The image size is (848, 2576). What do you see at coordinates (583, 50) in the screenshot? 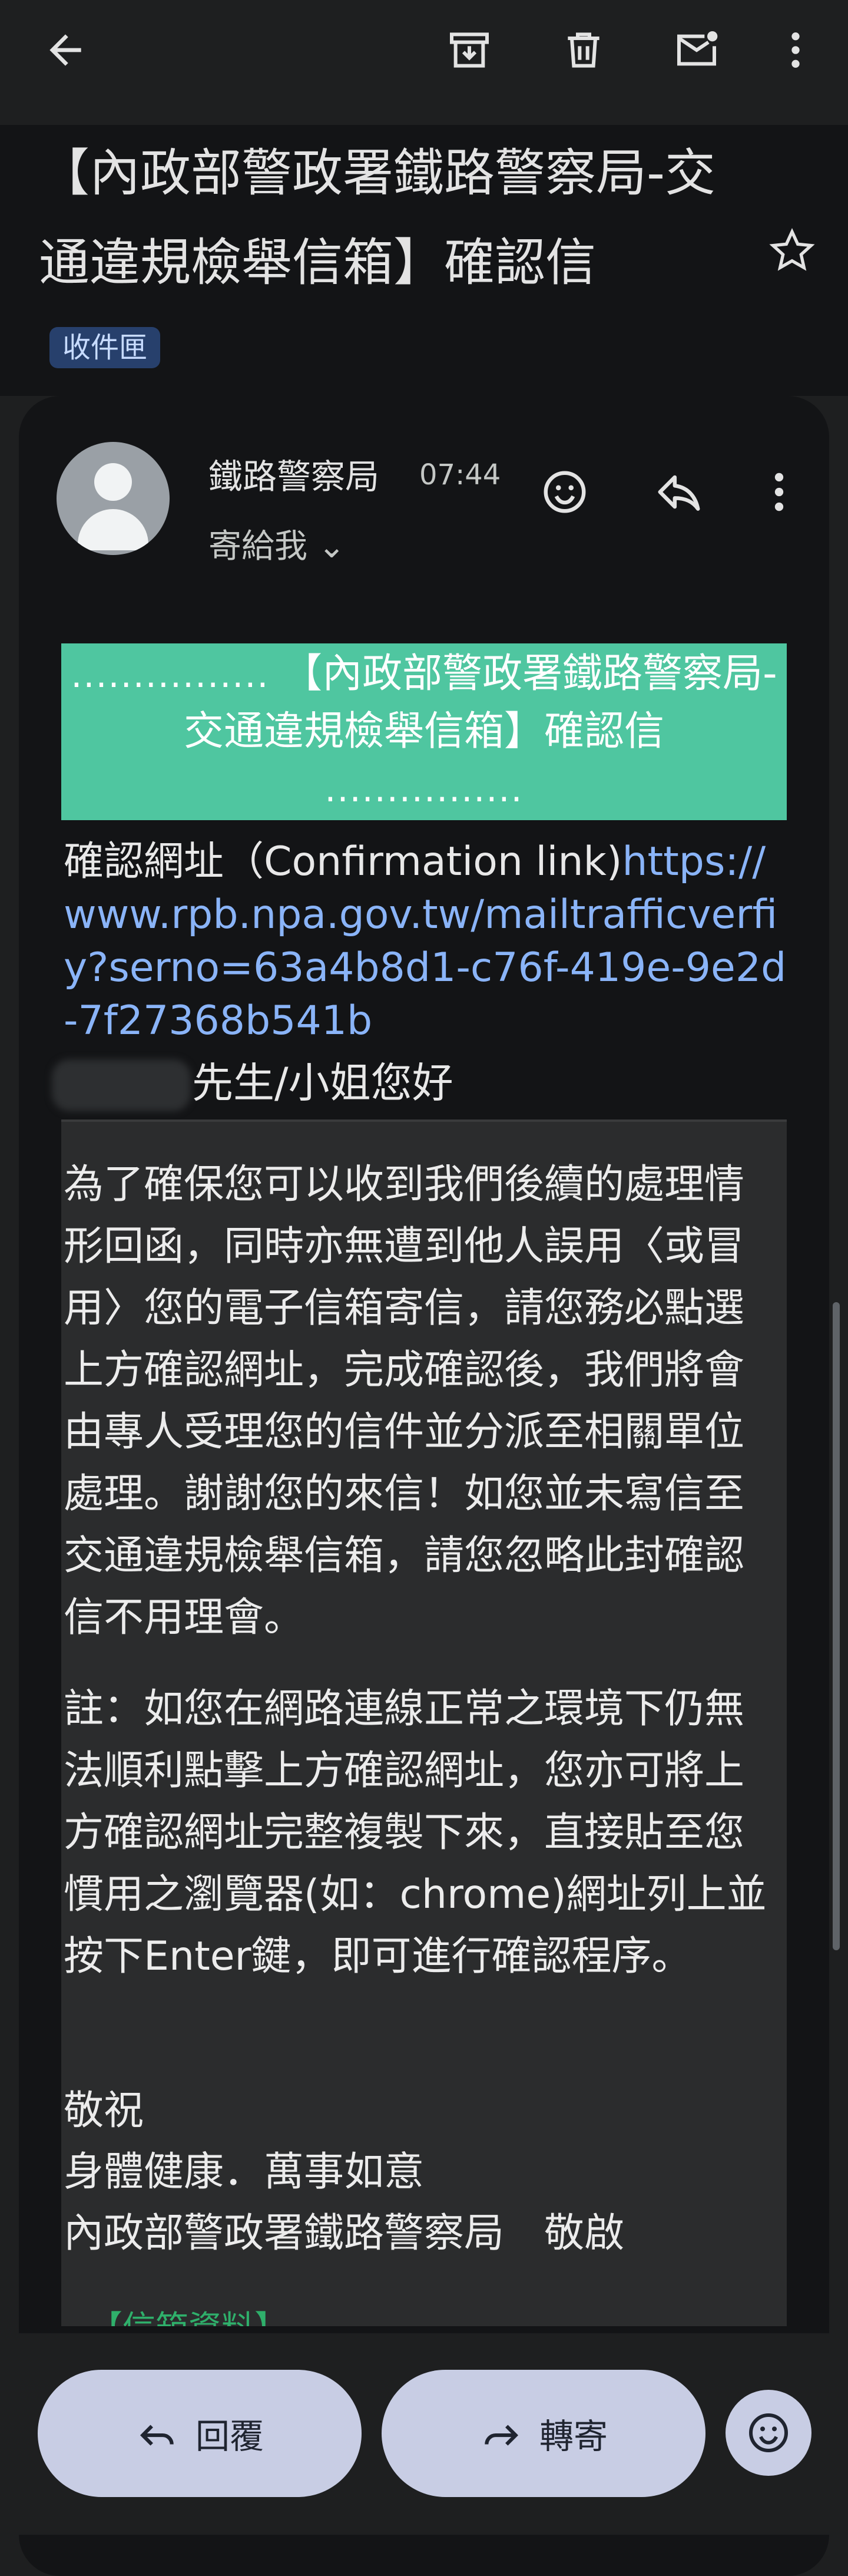
I see `trash-icon` at bounding box center [583, 50].